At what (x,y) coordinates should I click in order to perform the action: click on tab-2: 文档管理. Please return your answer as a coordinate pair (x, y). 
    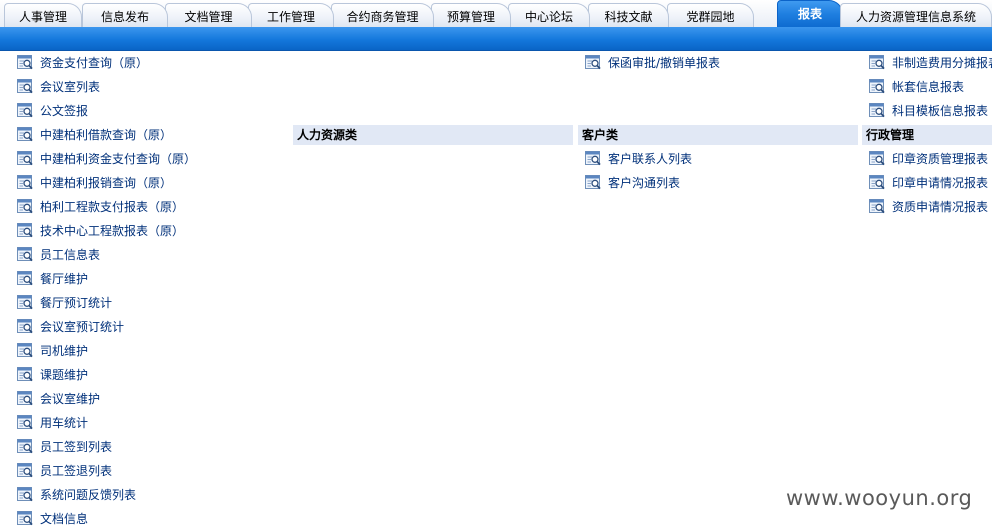
    Looking at the image, I should click on (208, 15).